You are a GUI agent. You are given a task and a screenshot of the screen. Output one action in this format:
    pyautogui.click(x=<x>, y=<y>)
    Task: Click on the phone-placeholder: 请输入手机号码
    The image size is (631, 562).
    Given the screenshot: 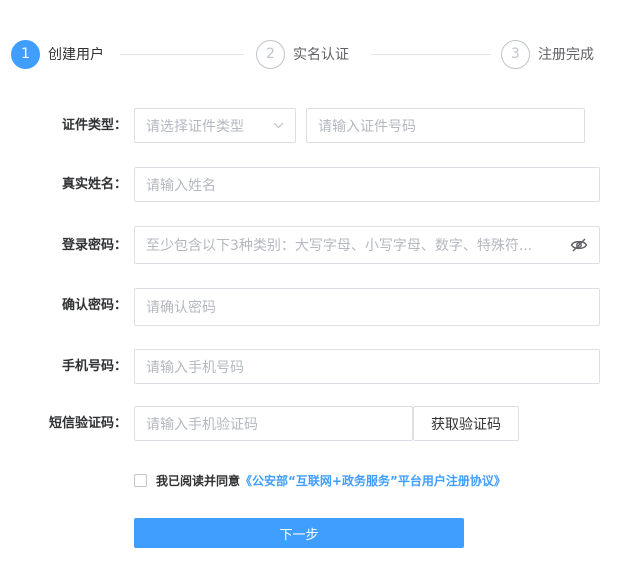 What is the action you would take?
    pyautogui.click(x=195, y=367)
    